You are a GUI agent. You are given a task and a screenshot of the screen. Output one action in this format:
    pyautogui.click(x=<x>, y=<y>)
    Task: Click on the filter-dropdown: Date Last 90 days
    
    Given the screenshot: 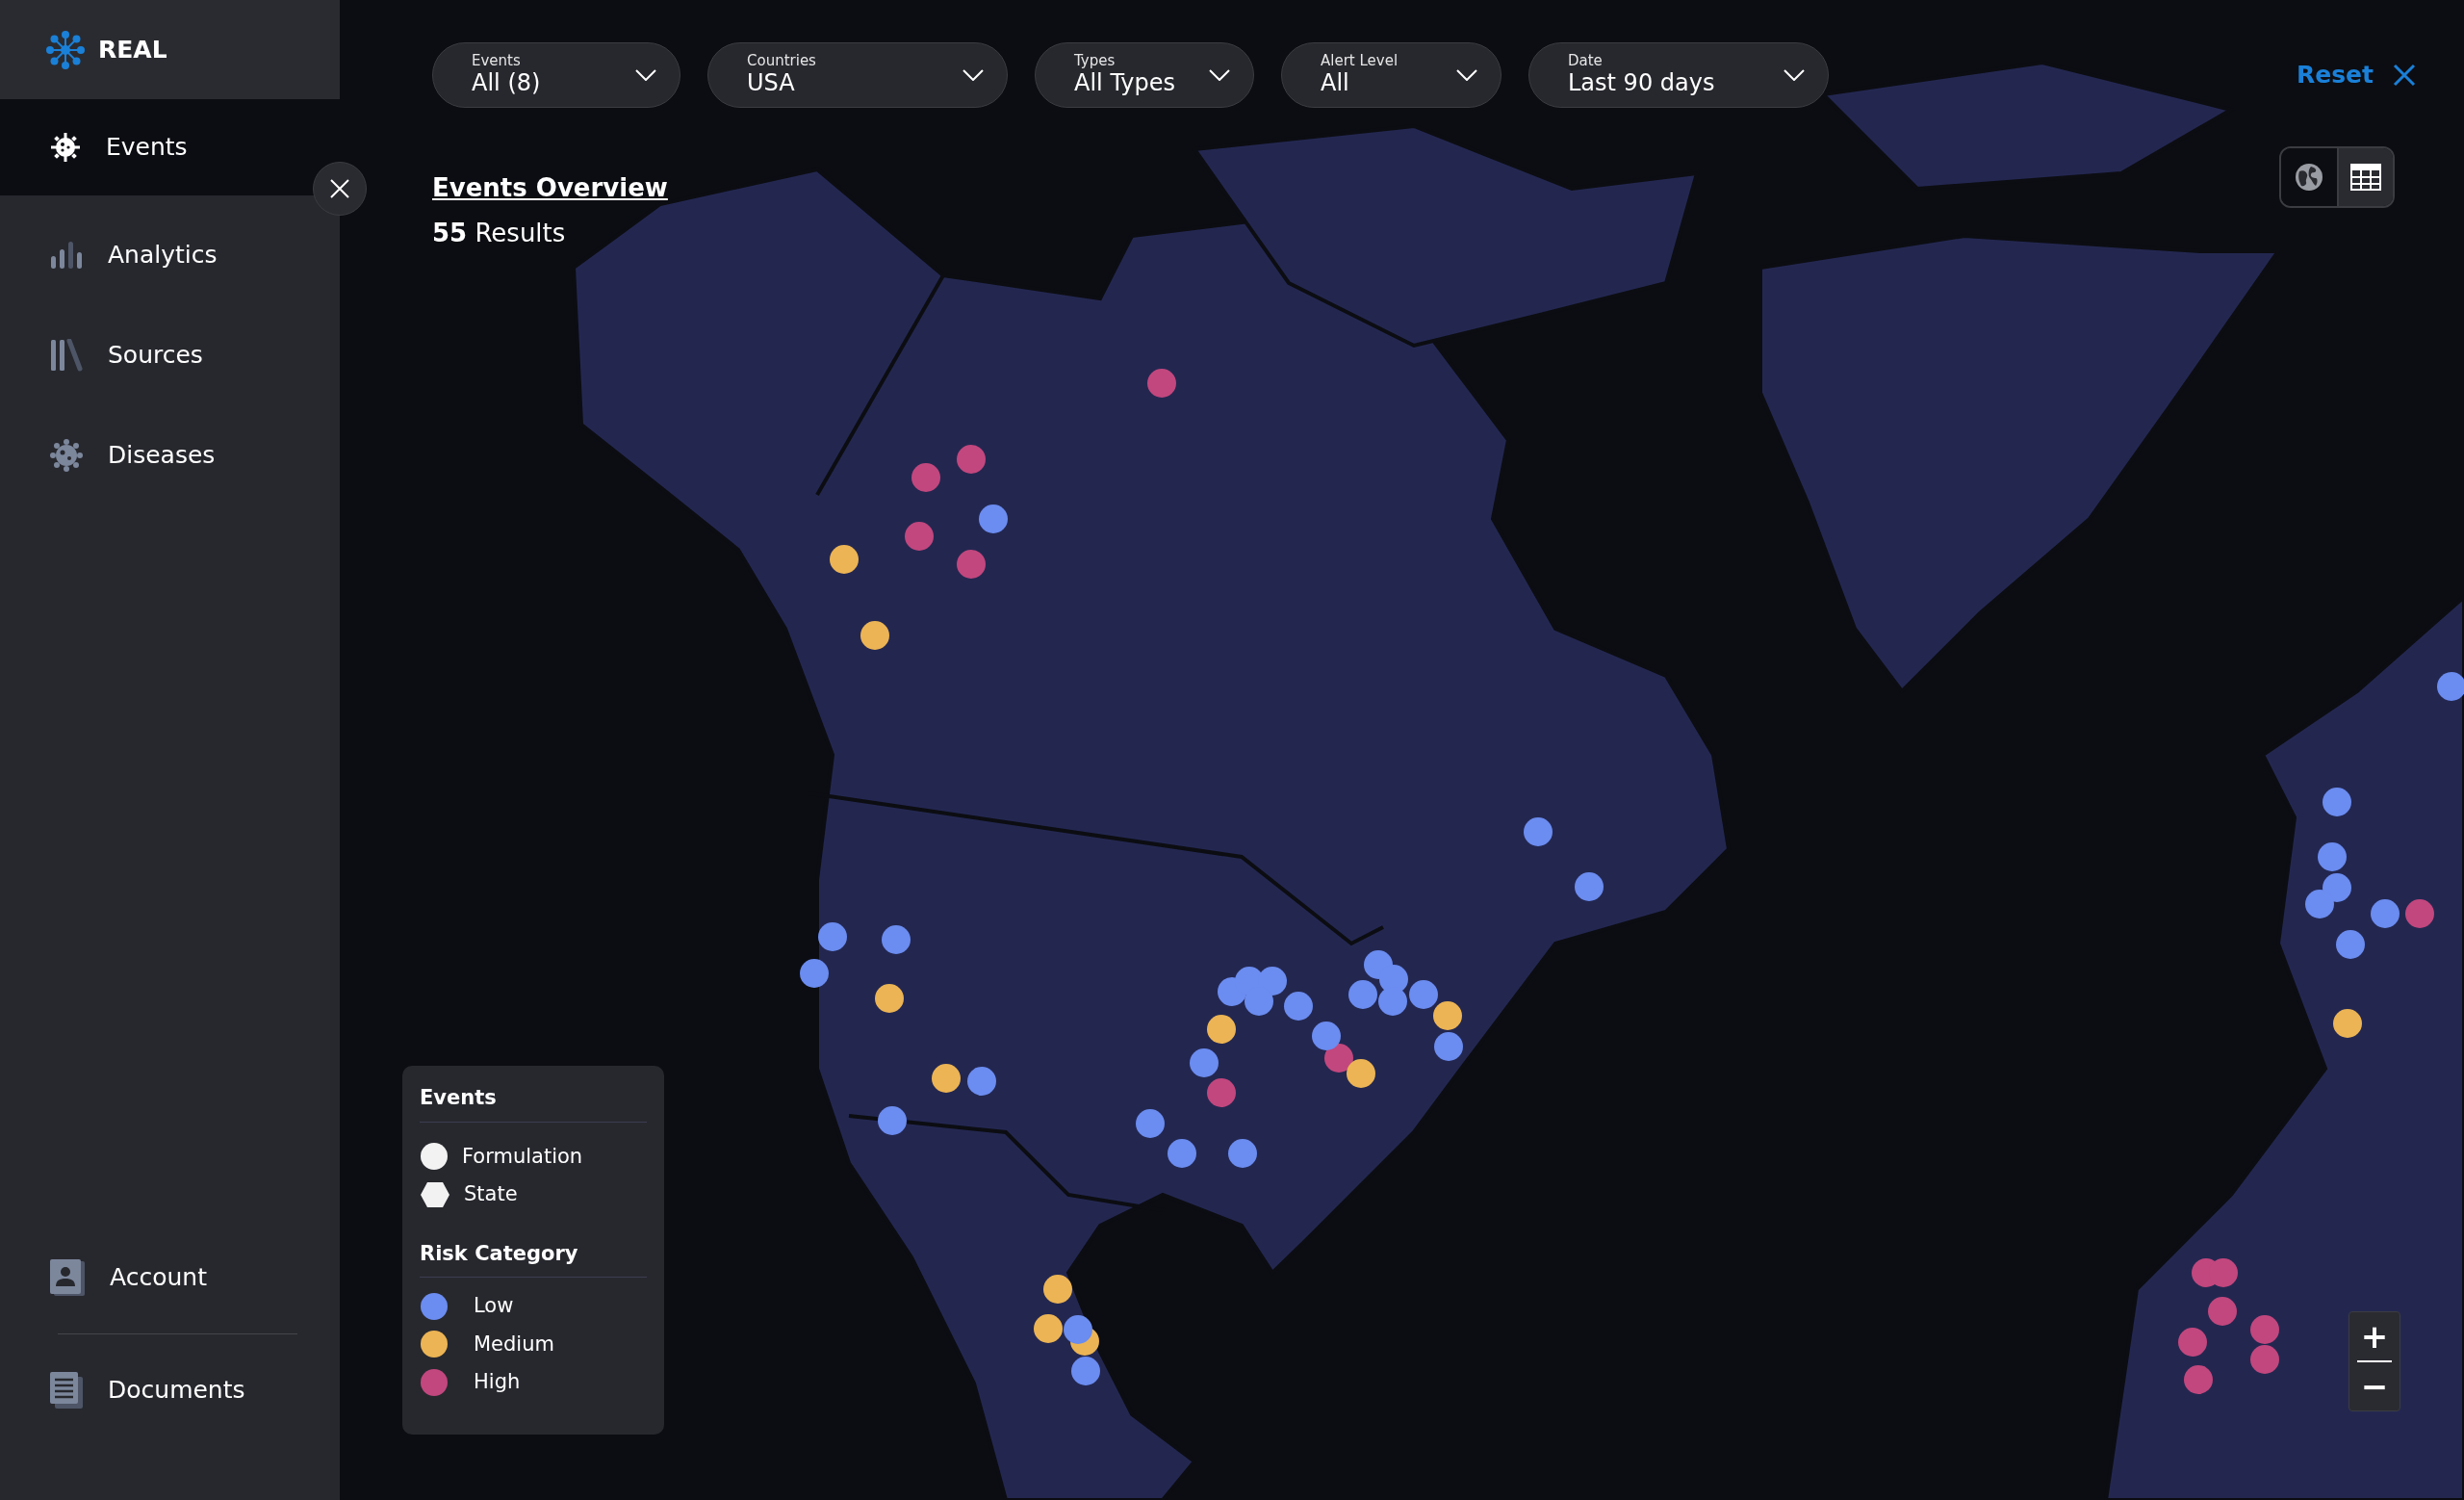 What is the action you would take?
    pyautogui.click(x=1678, y=75)
    